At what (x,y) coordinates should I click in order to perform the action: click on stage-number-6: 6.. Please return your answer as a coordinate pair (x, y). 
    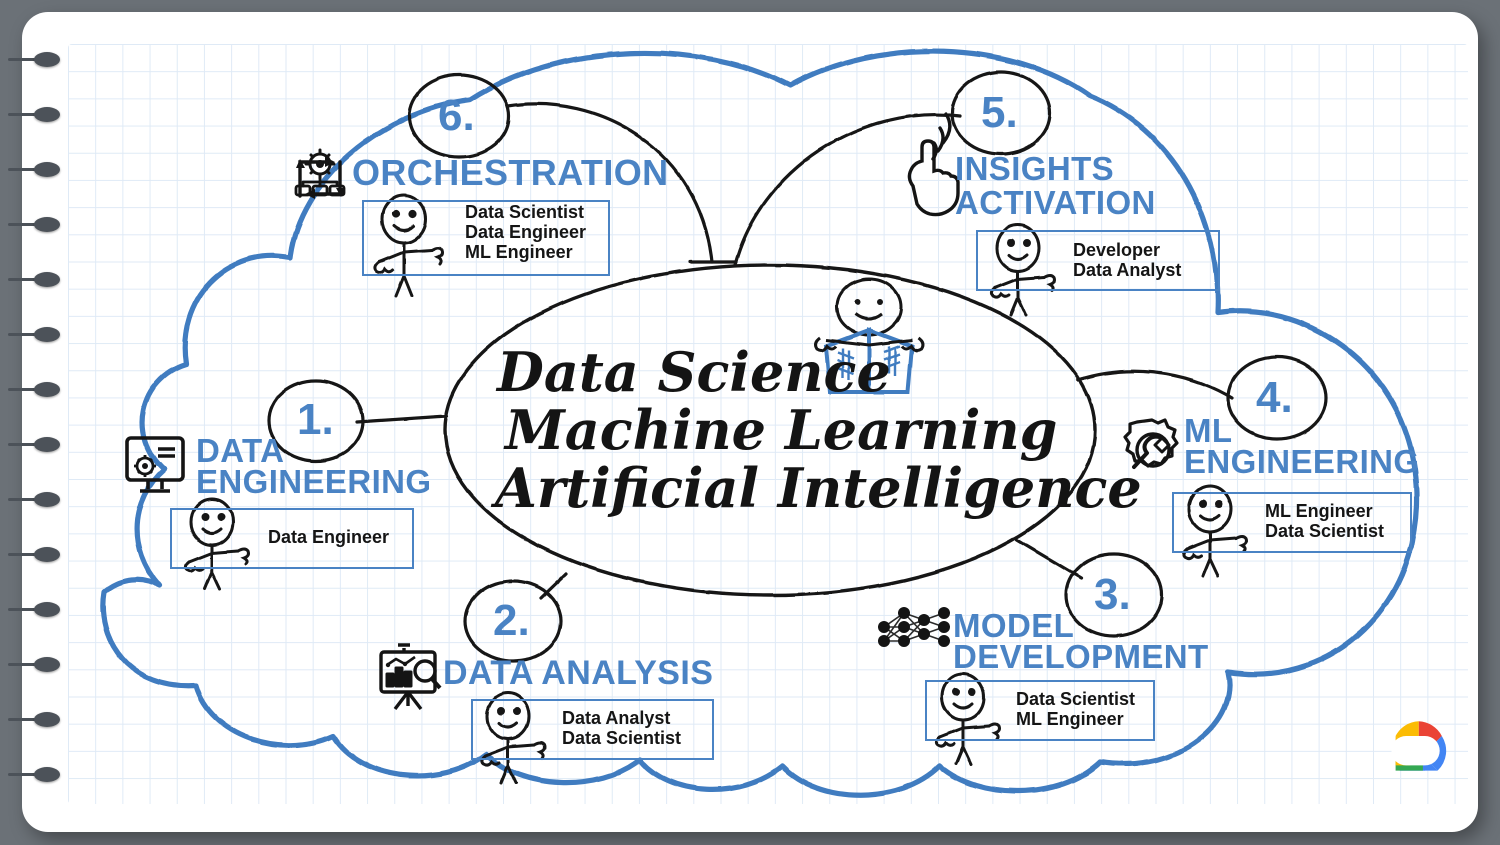
    Looking at the image, I should click on (456, 115).